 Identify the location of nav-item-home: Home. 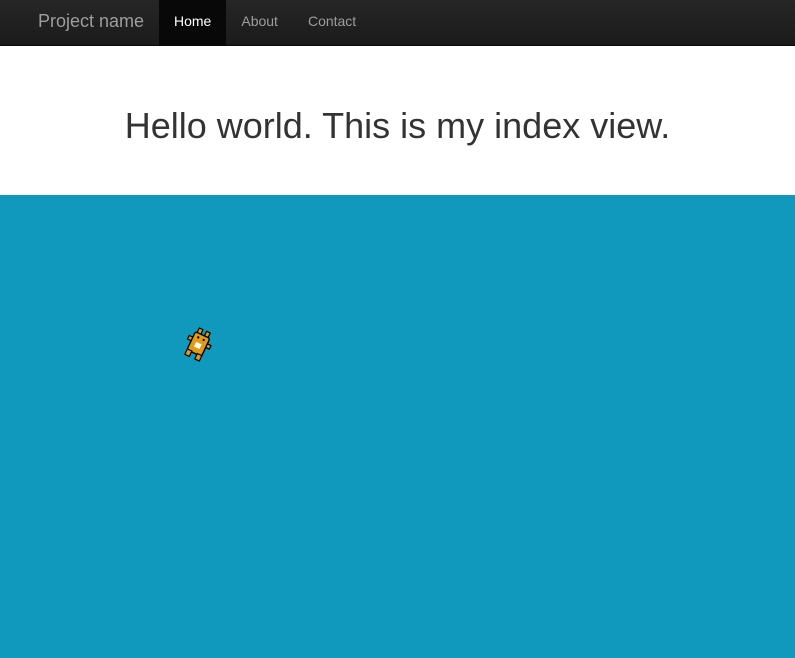
(193, 23).